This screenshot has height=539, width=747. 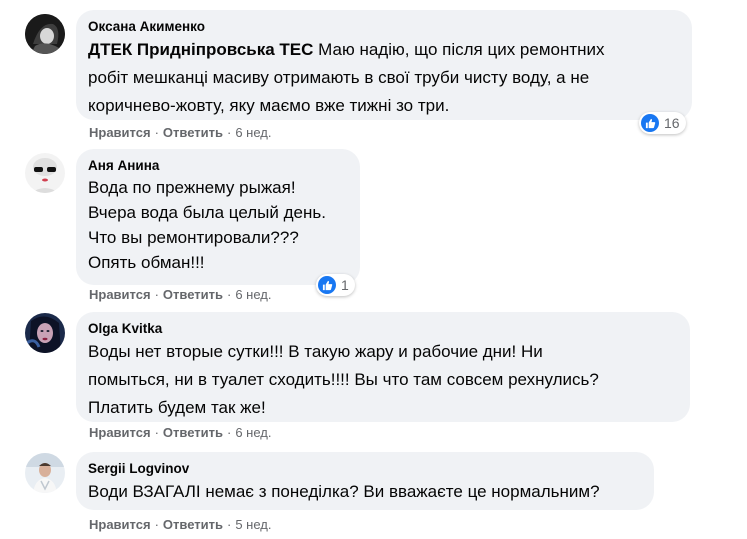 I want to click on comment-line: Вода по прежнему рыжая!, so click(x=192, y=187).